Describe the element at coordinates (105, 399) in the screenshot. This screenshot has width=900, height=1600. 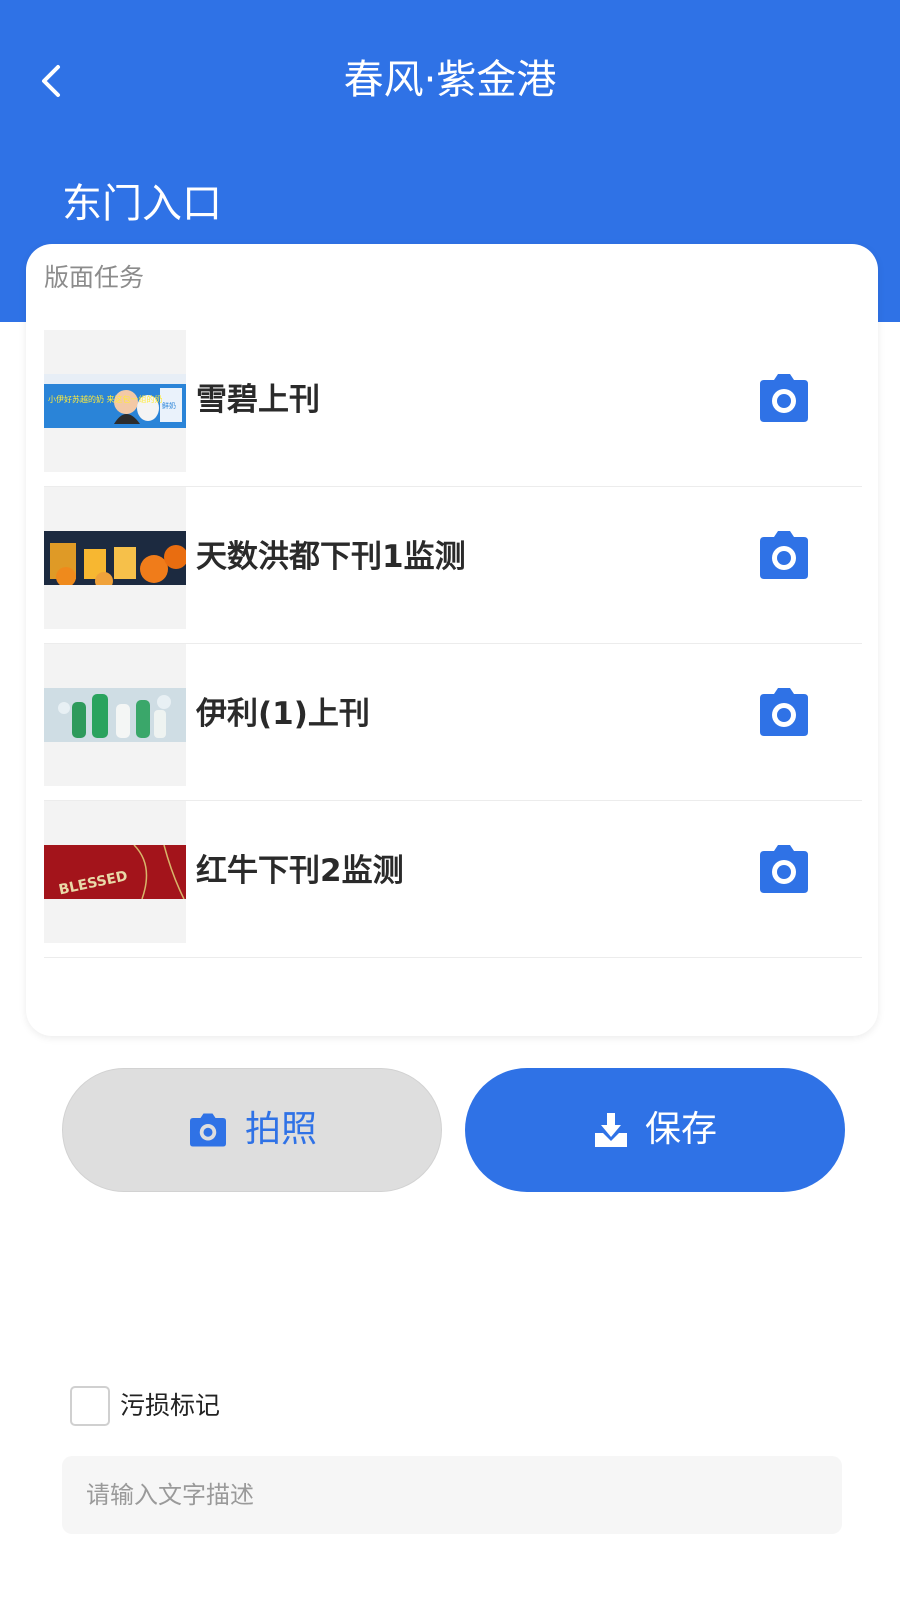
I see `thumb-caption: 小伊好苏越的奶 来这包一组的奶` at that location.